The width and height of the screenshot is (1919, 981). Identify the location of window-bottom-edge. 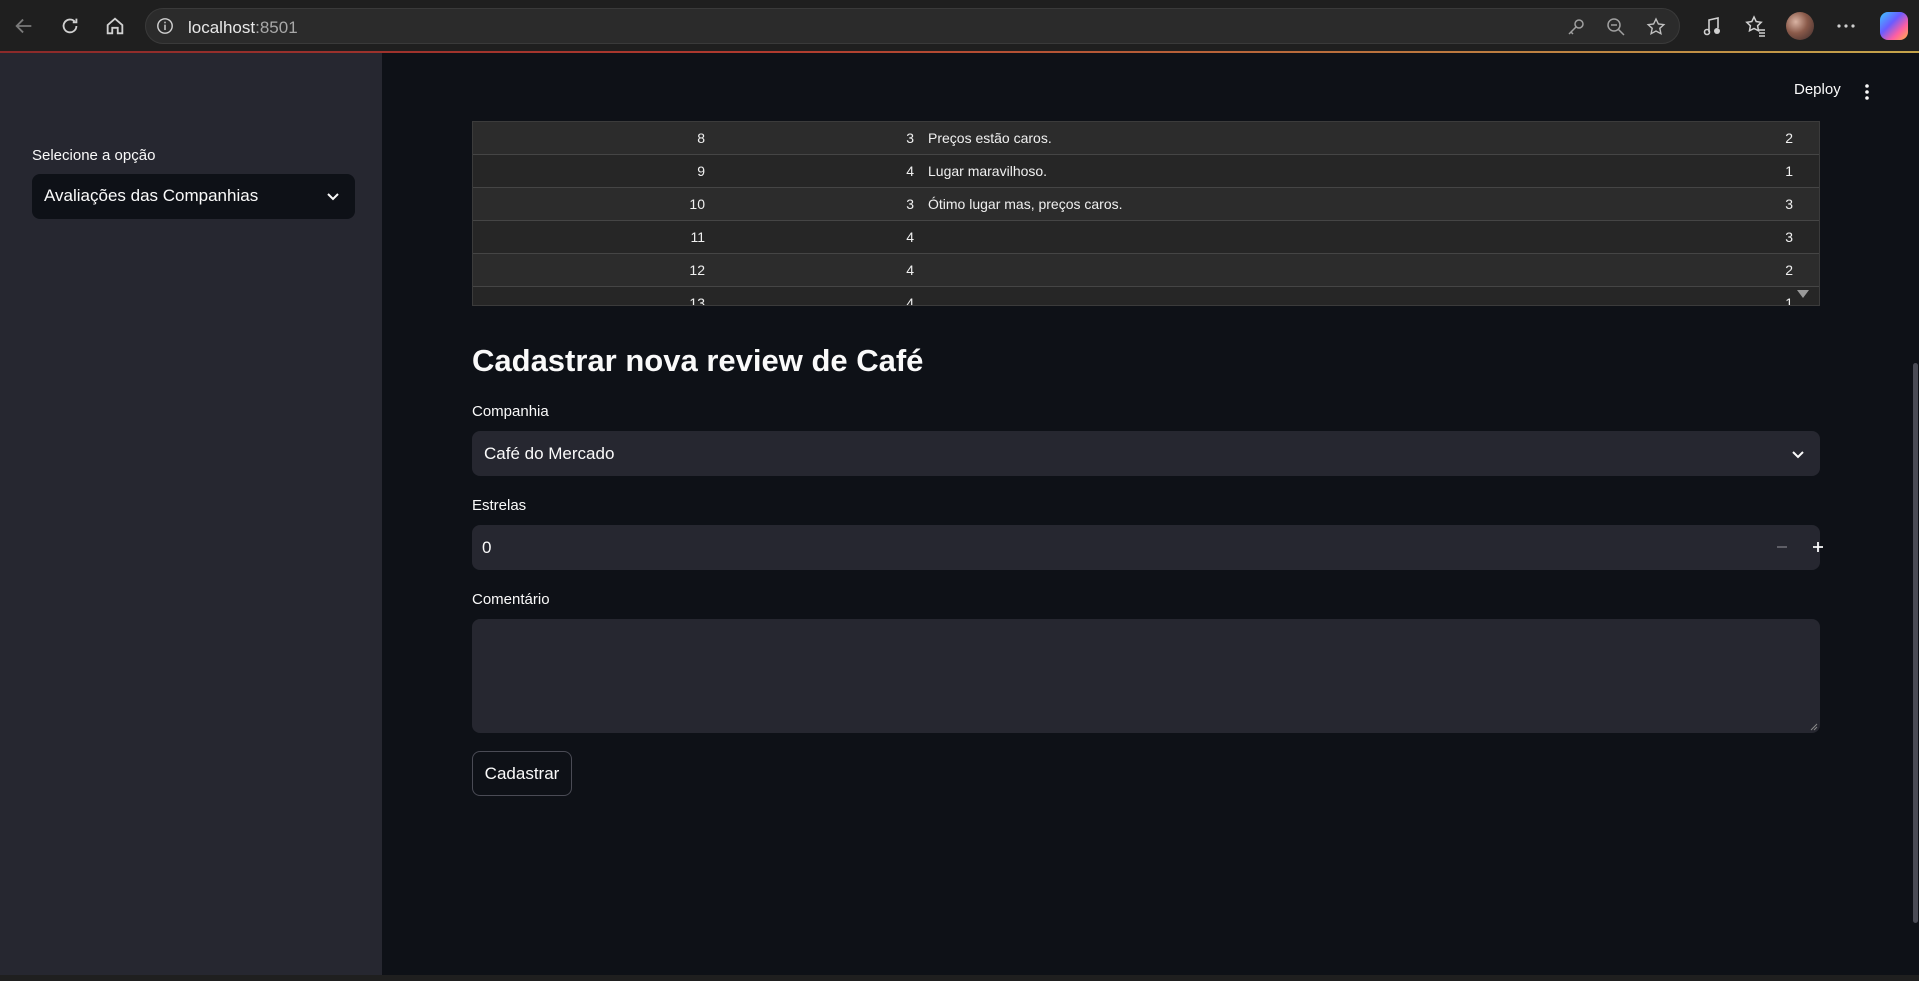
(959, 978).